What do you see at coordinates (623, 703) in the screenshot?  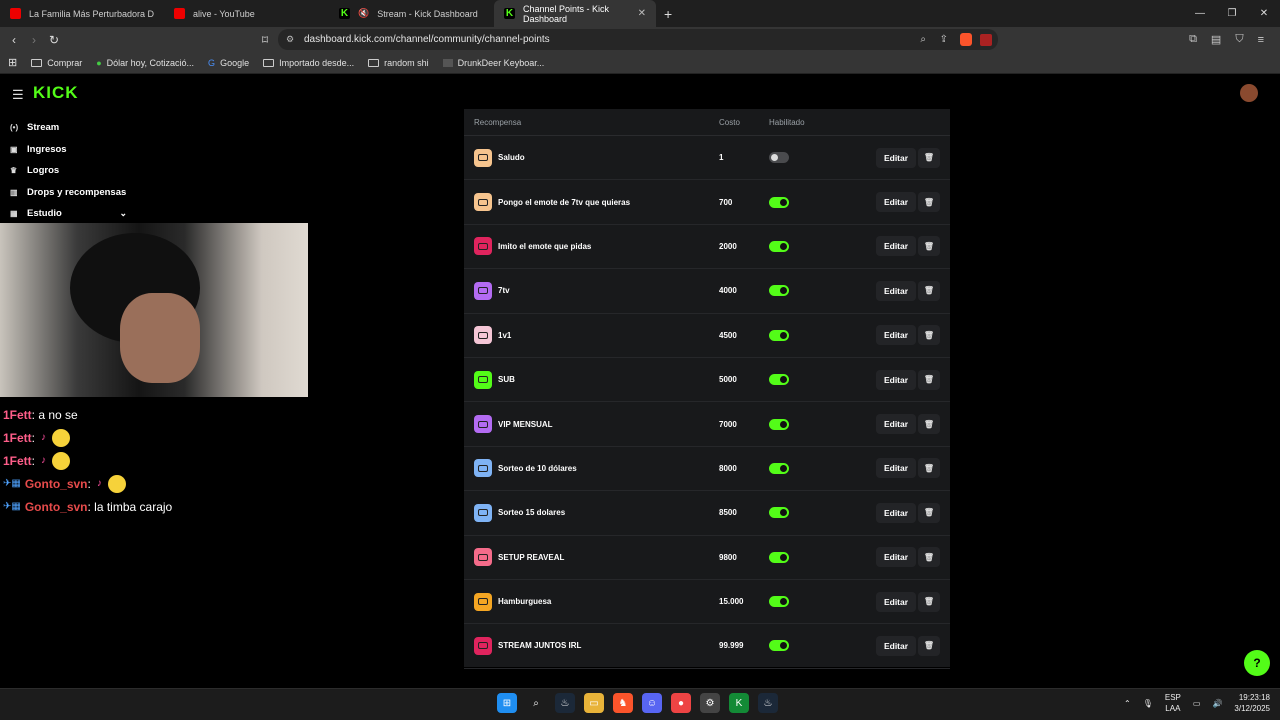 I see `brave-browser-icon: ♞` at bounding box center [623, 703].